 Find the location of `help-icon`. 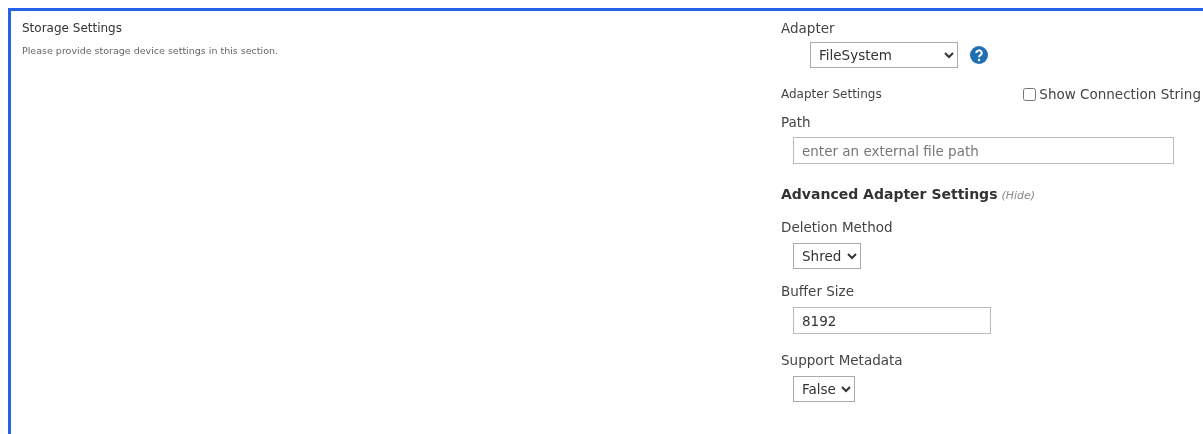

help-icon is located at coordinates (979, 55).